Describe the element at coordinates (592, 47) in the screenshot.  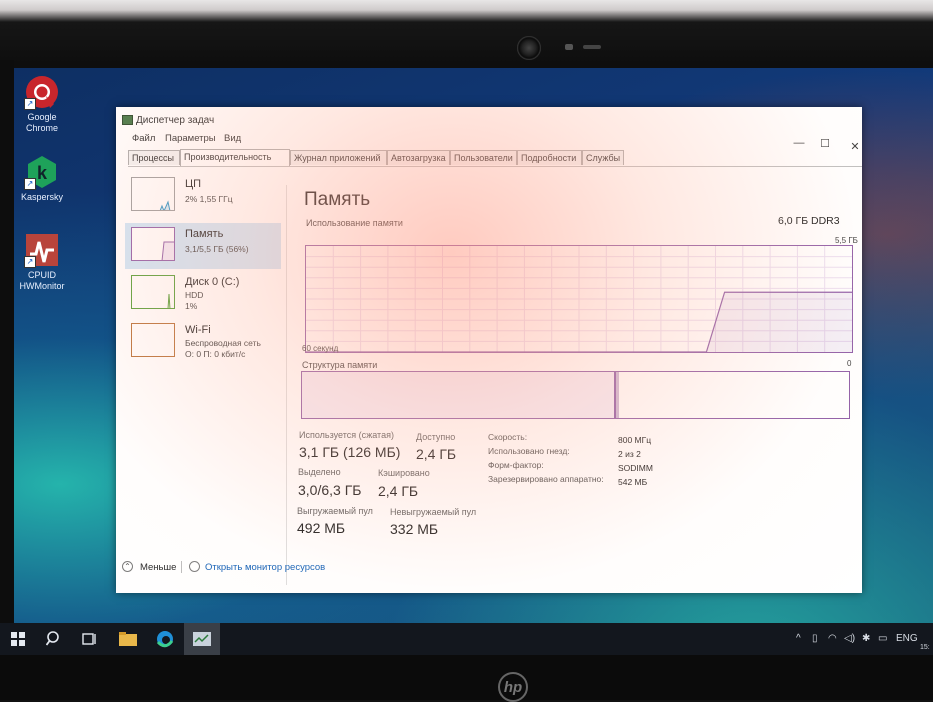
I see `microphone-slot` at that location.